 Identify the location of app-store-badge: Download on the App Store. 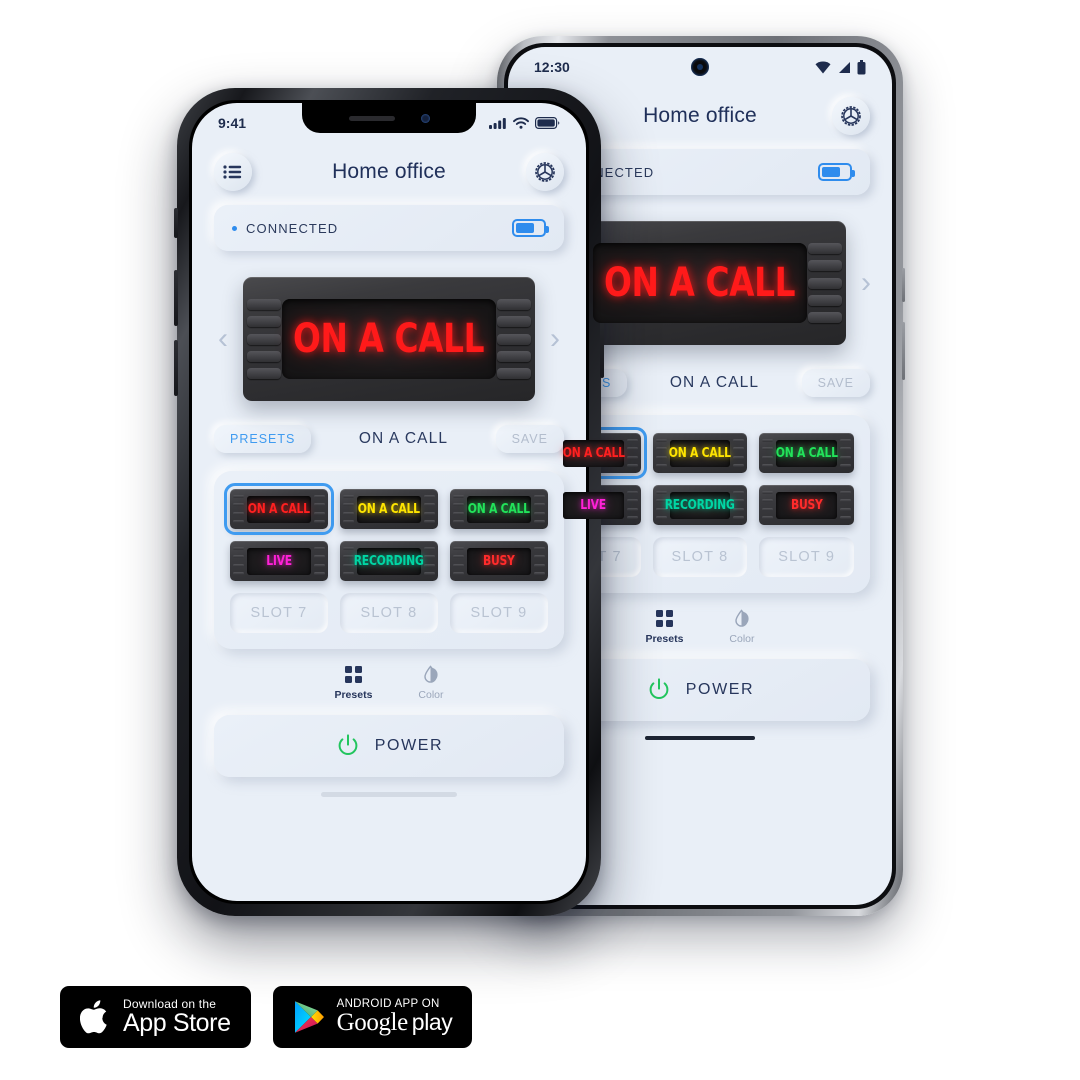
(155, 1017).